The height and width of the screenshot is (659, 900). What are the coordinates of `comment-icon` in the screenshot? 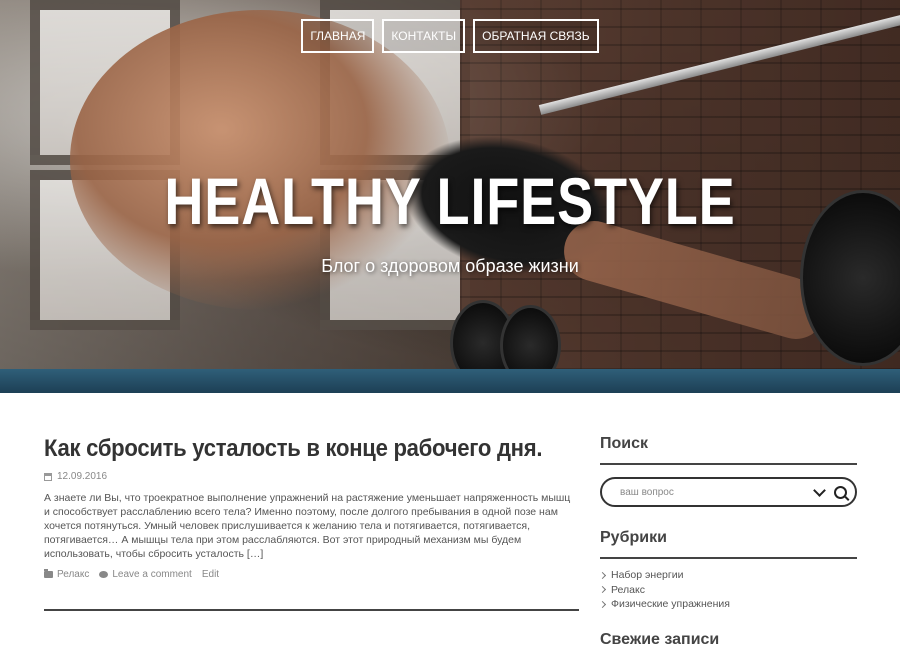 It's located at (104, 574).